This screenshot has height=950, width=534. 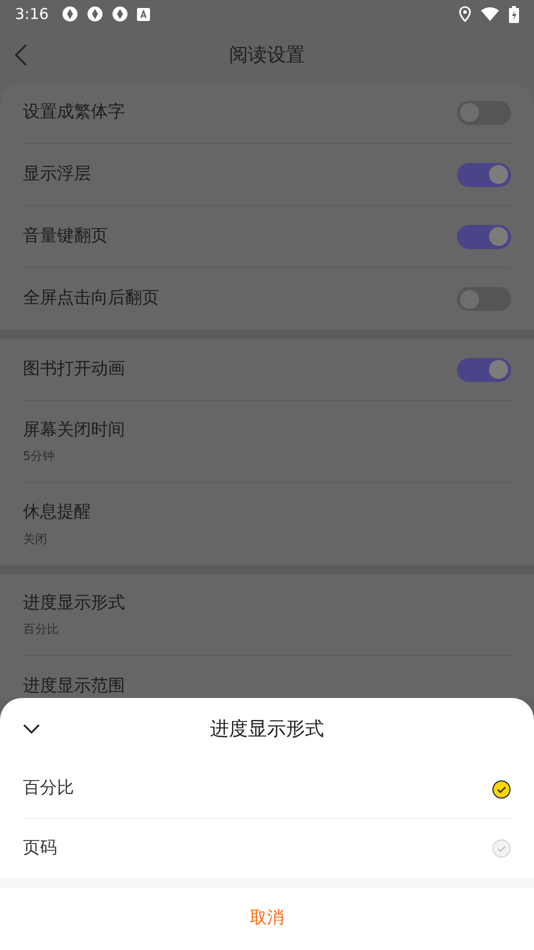 What do you see at coordinates (143, 14) in the screenshot?
I see `keyboard-icon` at bounding box center [143, 14].